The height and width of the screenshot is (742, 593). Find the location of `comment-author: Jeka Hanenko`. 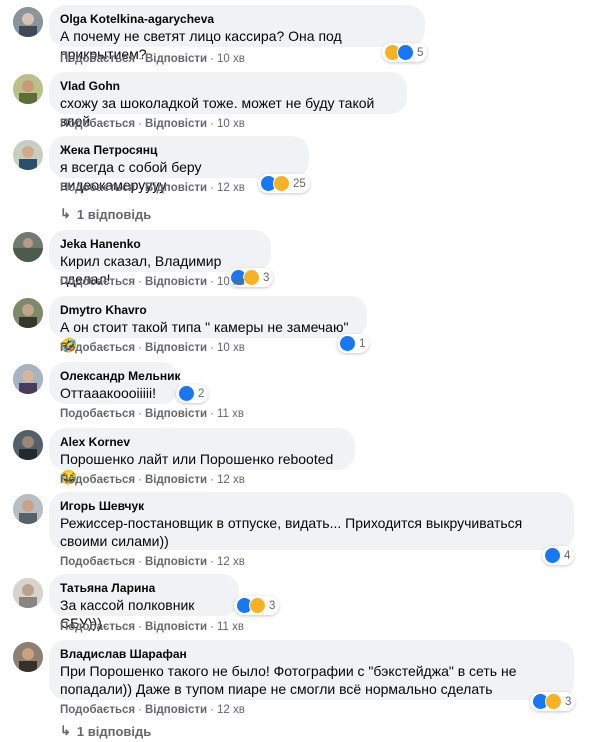

comment-author: Jeka Hanenko is located at coordinates (160, 244).